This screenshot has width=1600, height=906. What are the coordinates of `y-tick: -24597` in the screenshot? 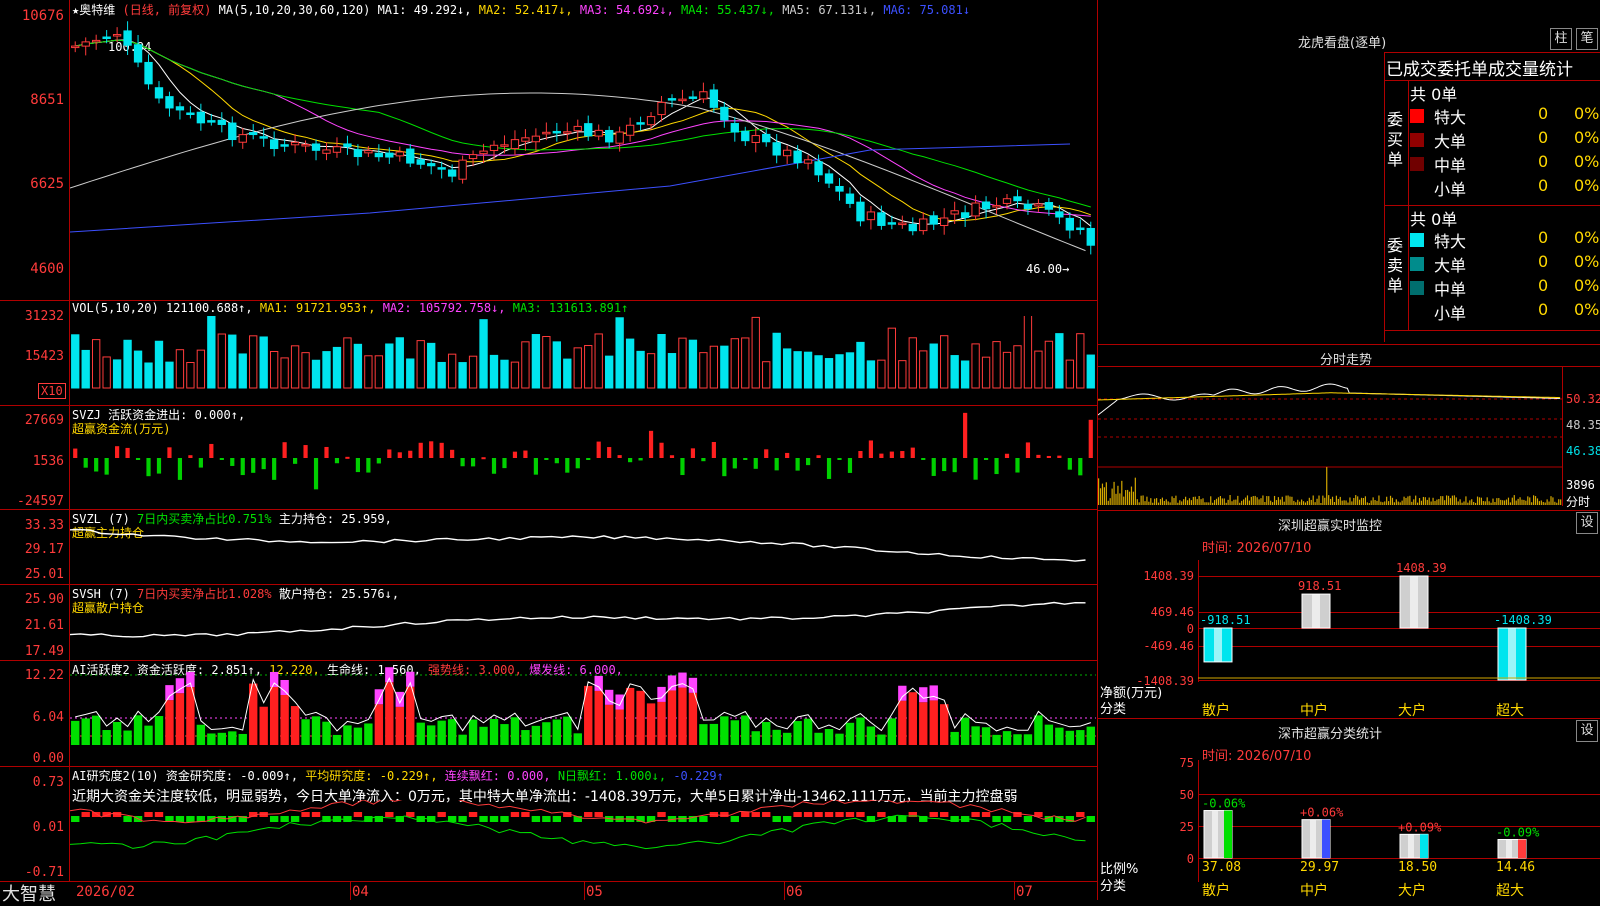 It's located at (40, 501).